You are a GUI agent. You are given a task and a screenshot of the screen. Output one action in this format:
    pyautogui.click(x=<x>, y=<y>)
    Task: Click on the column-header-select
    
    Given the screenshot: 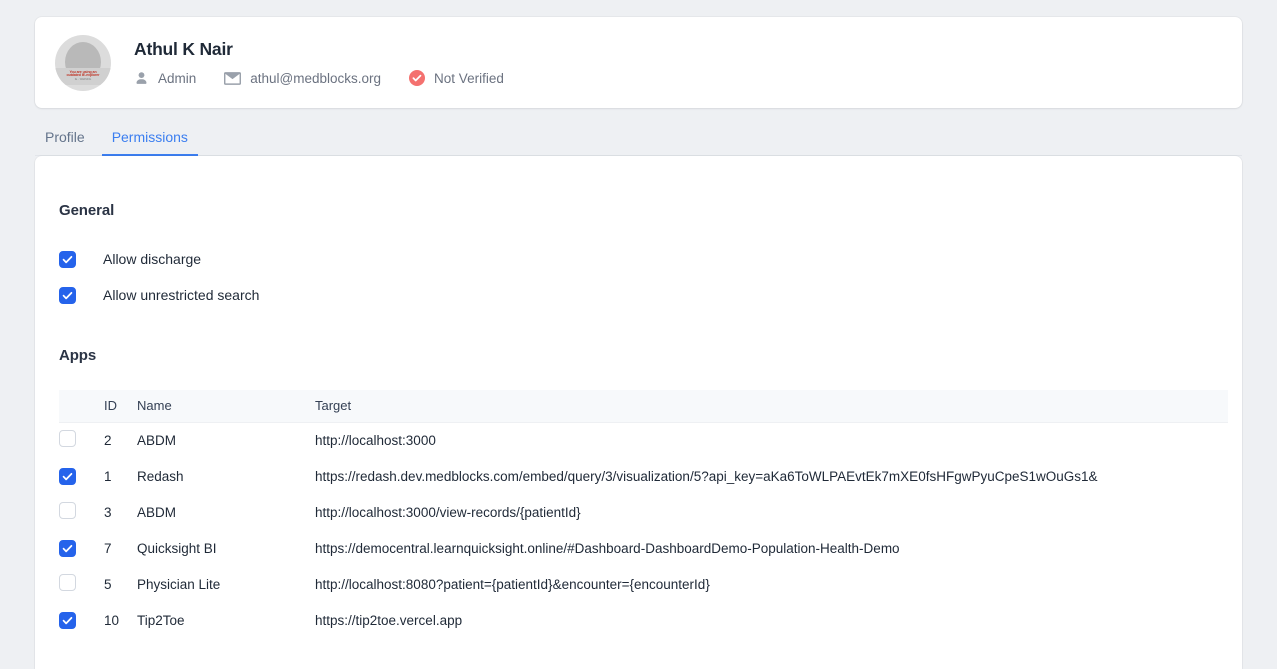 What is the action you would take?
    pyautogui.click(x=81, y=406)
    